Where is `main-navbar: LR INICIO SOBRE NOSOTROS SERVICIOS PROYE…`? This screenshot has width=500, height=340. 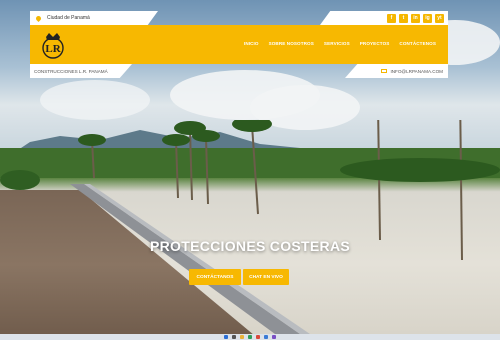
main-navbar: LR INICIO SOBRE NOSOTROS SERVICIOS PROYE… is located at coordinates (239, 44).